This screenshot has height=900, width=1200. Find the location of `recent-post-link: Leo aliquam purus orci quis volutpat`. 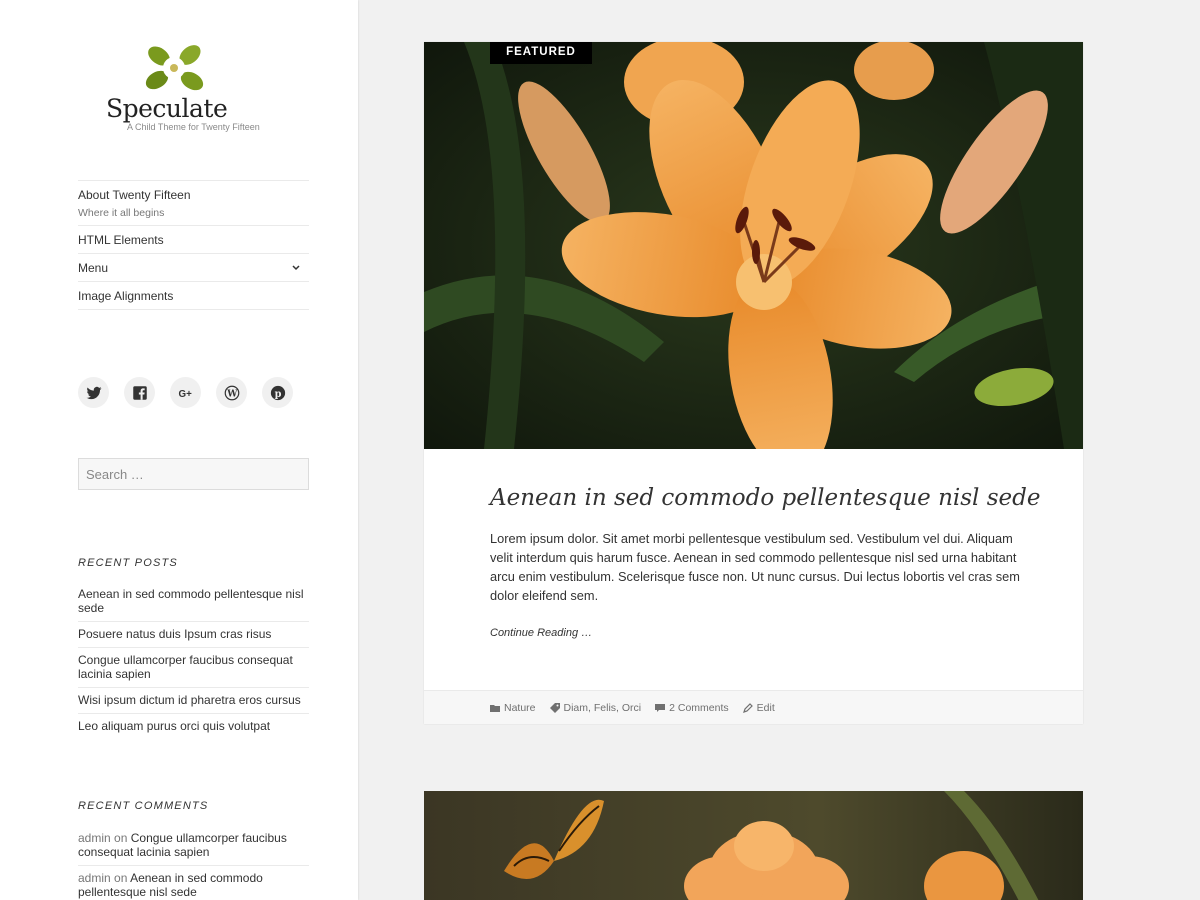

recent-post-link: Leo aliquam purus orci quis volutpat is located at coordinates (193, 726).